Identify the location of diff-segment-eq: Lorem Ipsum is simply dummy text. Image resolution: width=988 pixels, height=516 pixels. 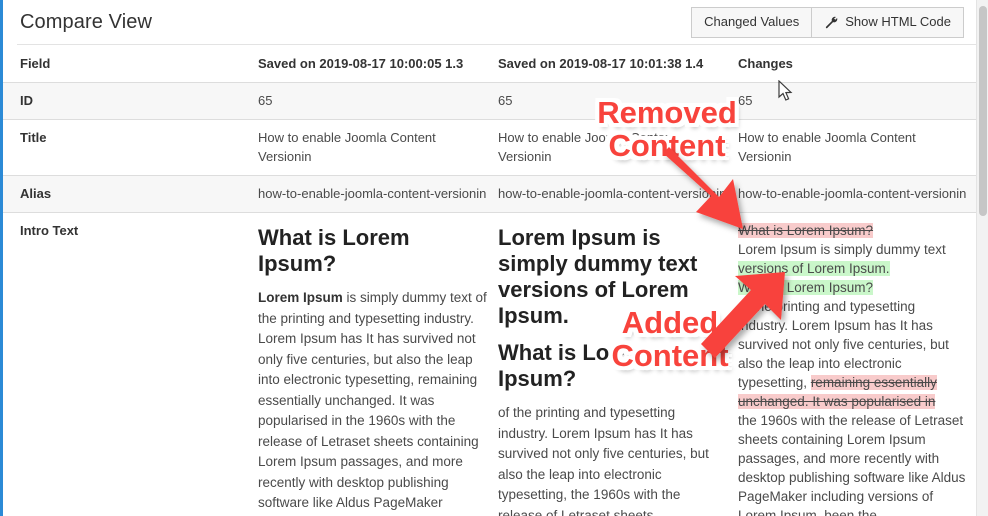
(842, 249).